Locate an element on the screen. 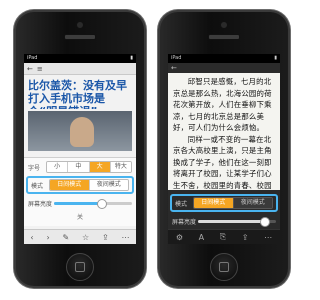  menu-icon: ≡ is located at coordinates (40, 69).